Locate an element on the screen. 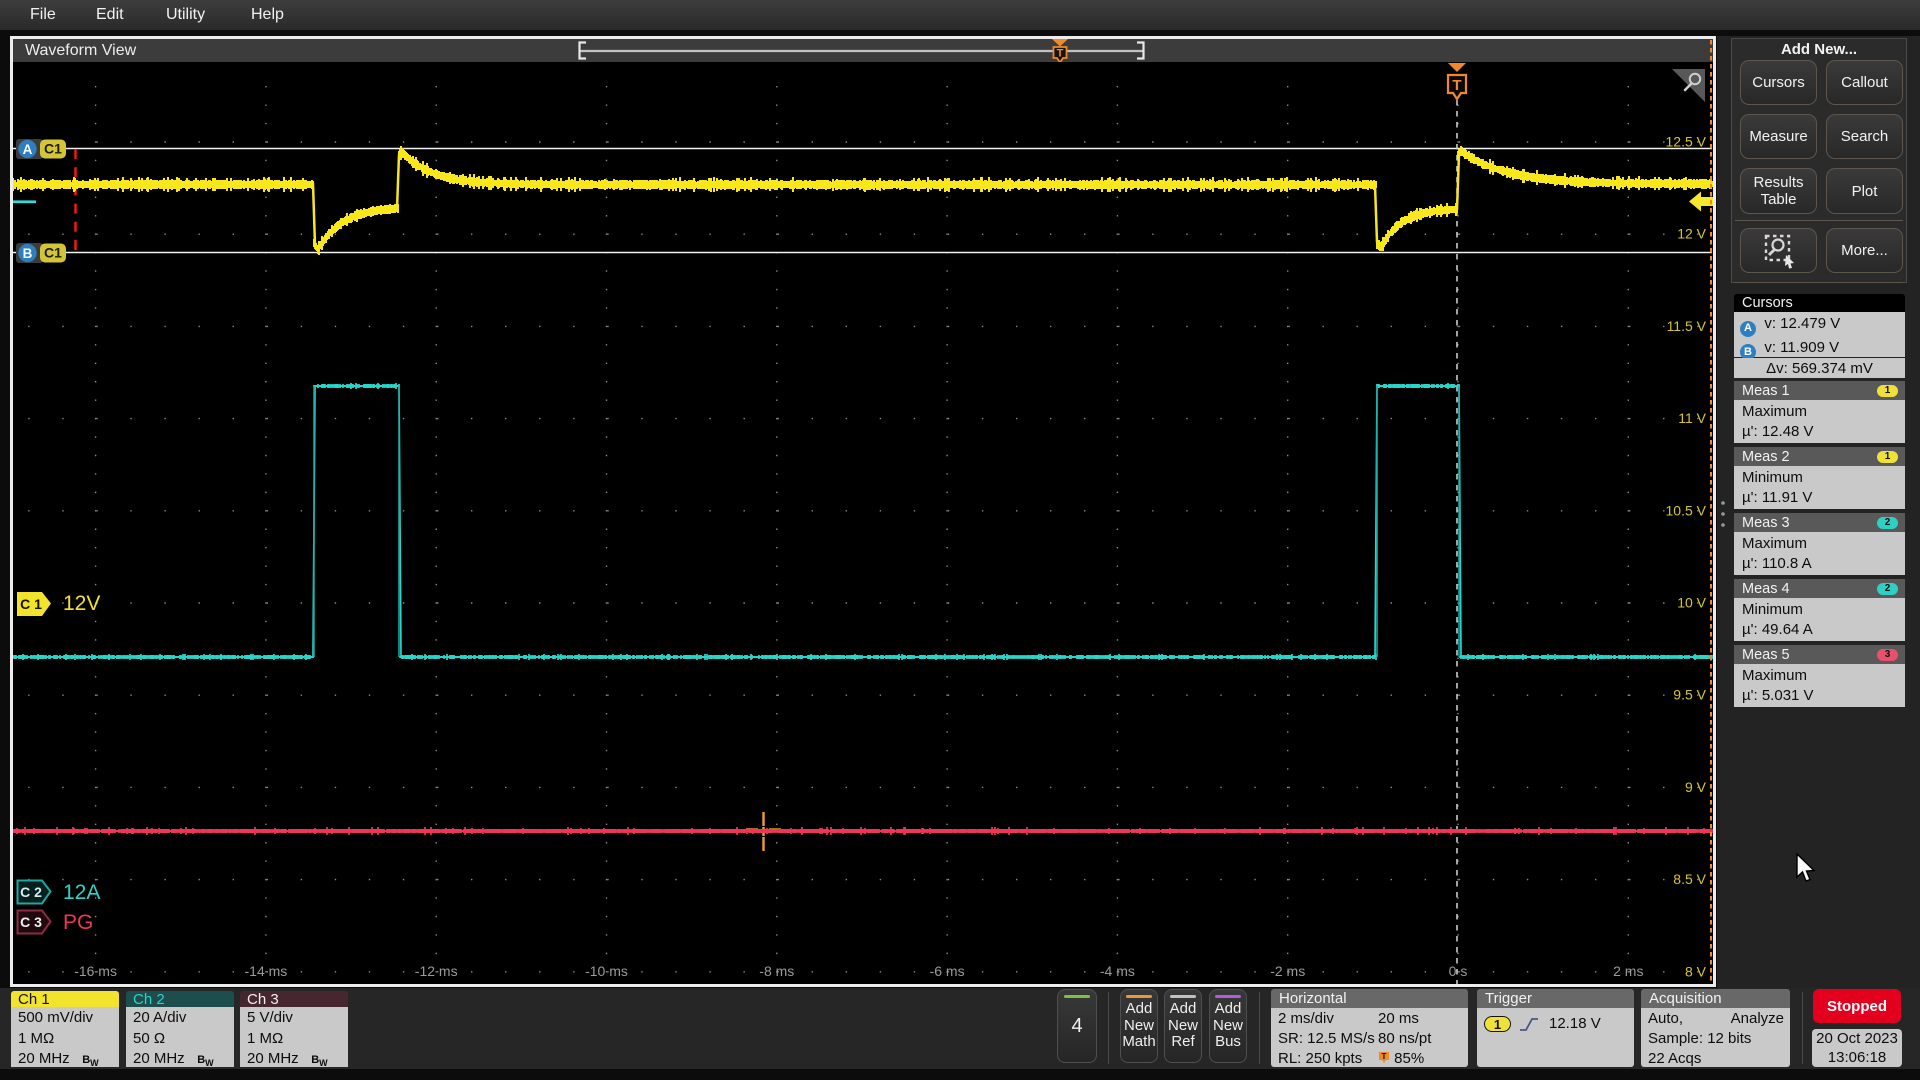 Image resolution: width=1920 pixels, height=1080 pixels. svg-text: 9.5 V is located at coordinates (1689, 695).